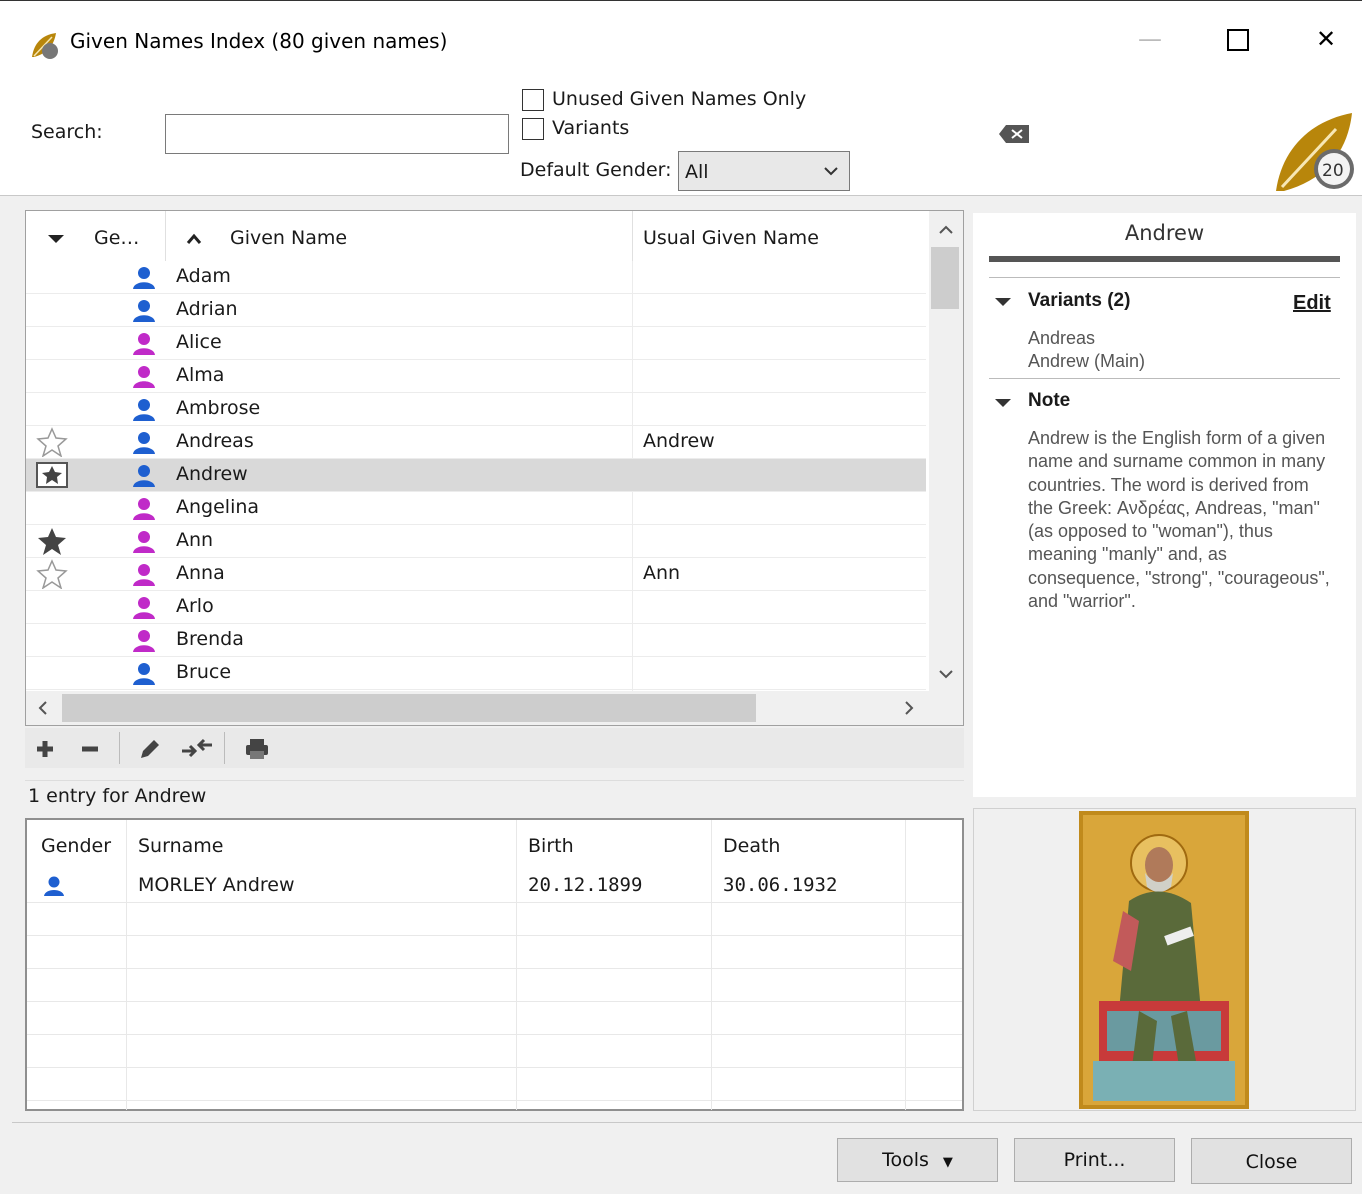  Describe the element at coordinates (945, 278) in the screenshot. I see `vertical-scroll-thumb` at that location.